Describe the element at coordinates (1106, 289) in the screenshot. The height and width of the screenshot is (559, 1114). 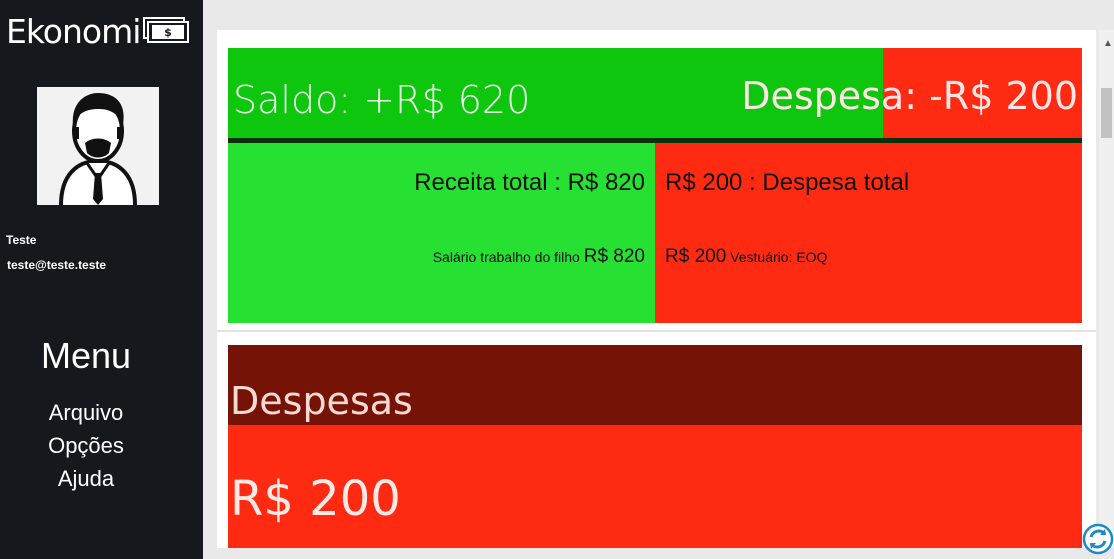
I see `vertical-scrollbar: ▲` at that location.